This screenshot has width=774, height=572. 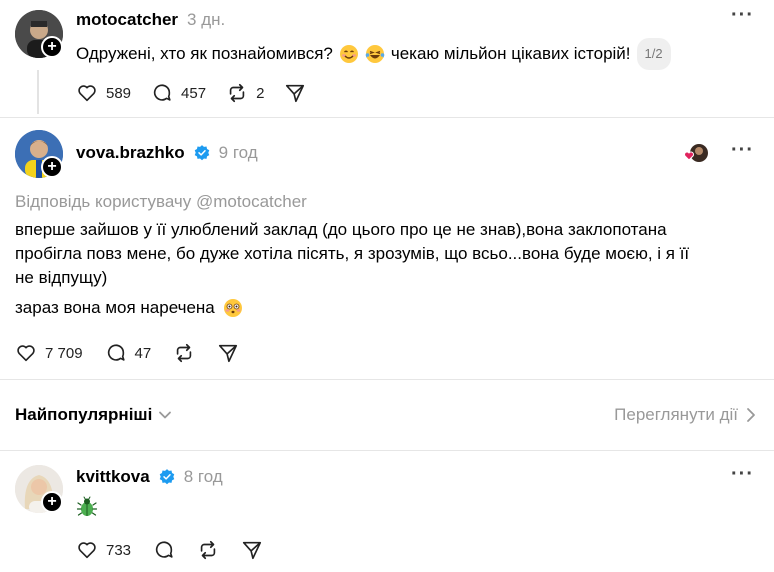 I want to click on sort-label: Найпопулярніші, so click(x=84, y=414).